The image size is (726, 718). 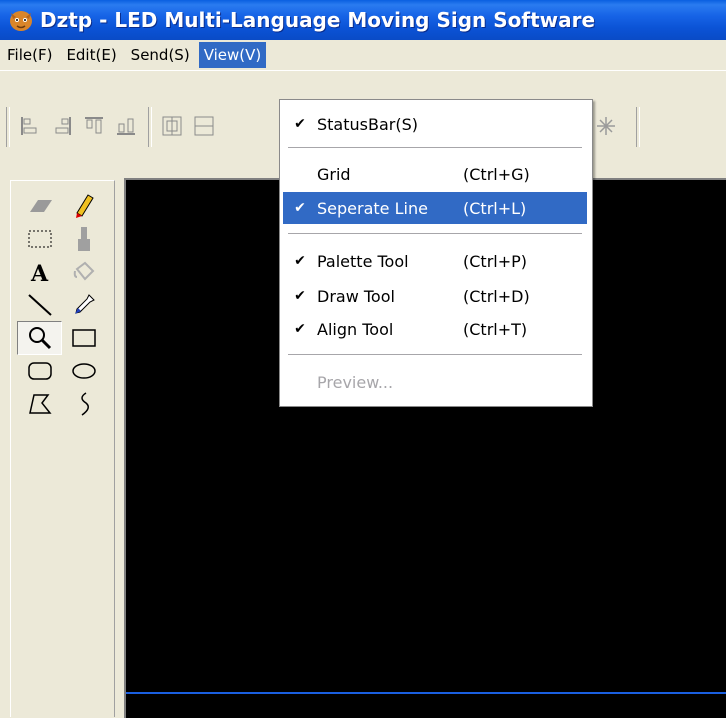 What do you see at coordinates (83, 305) in the screenshot?
I see `eyedropper-icon` at bounding box center [83, 305].